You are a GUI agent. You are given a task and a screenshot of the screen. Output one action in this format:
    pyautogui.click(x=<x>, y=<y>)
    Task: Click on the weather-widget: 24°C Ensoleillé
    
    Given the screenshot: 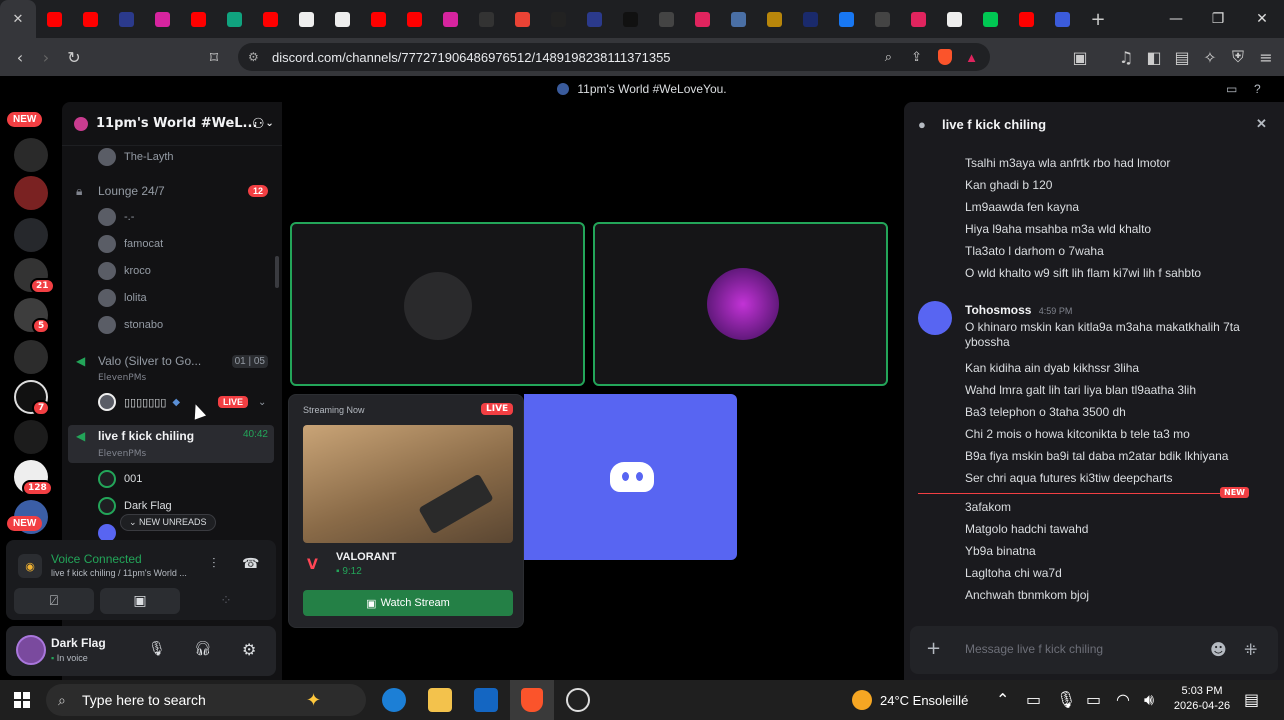 What is the action you would take?
    pyautogui.click(x=910, y=700)
    